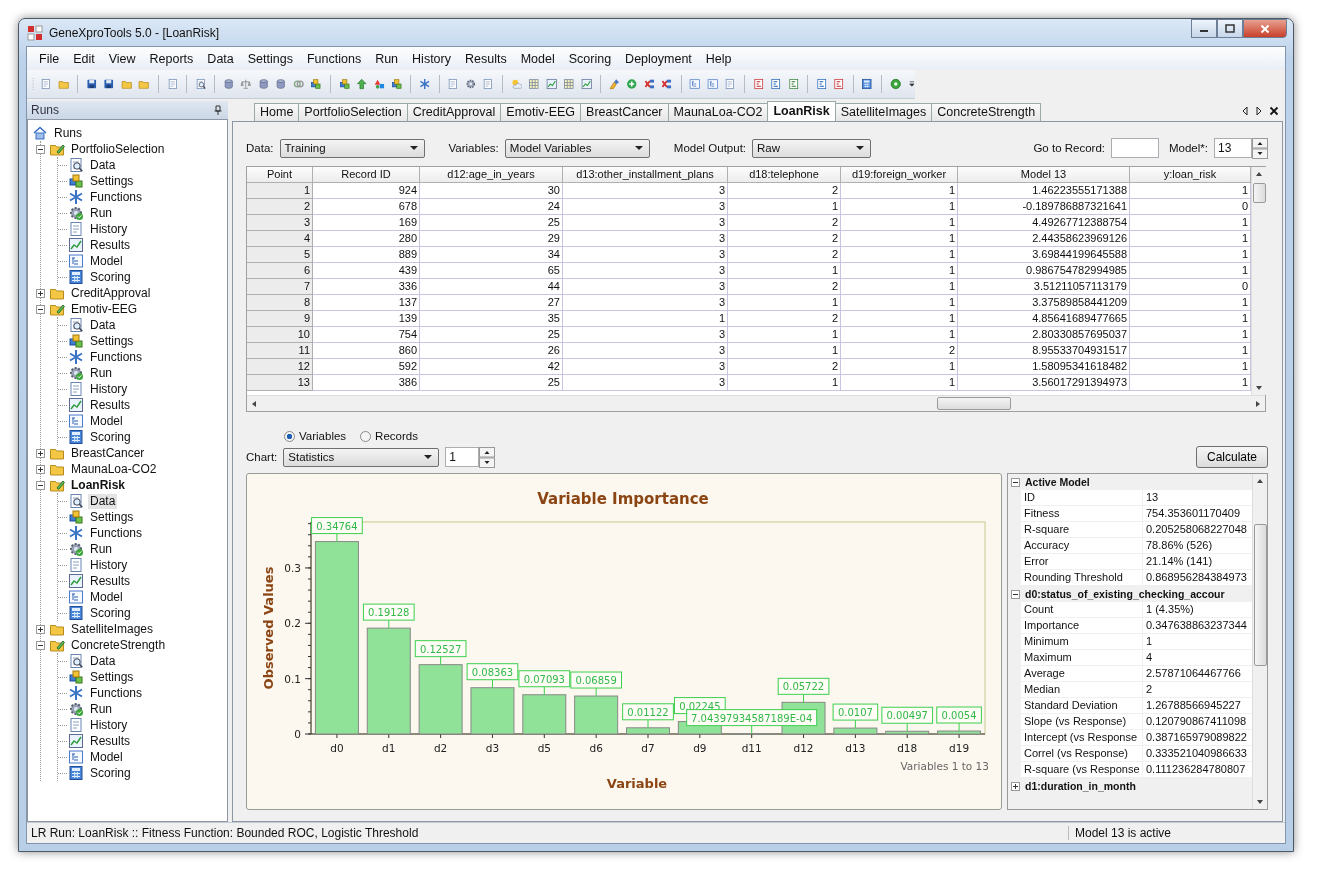 Image resolution: width=1317 pixels, height=870 pixels. I want to click on tab: LoanRisk, so click(801, 111).